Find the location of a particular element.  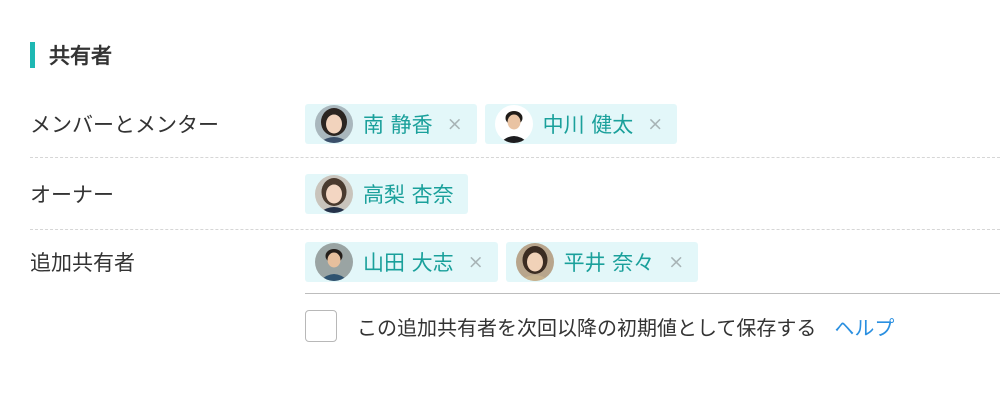

save-default-option: この追加共有者を次回以降の初期値として保存する ヘルプ is located at coordinates (599, 326).